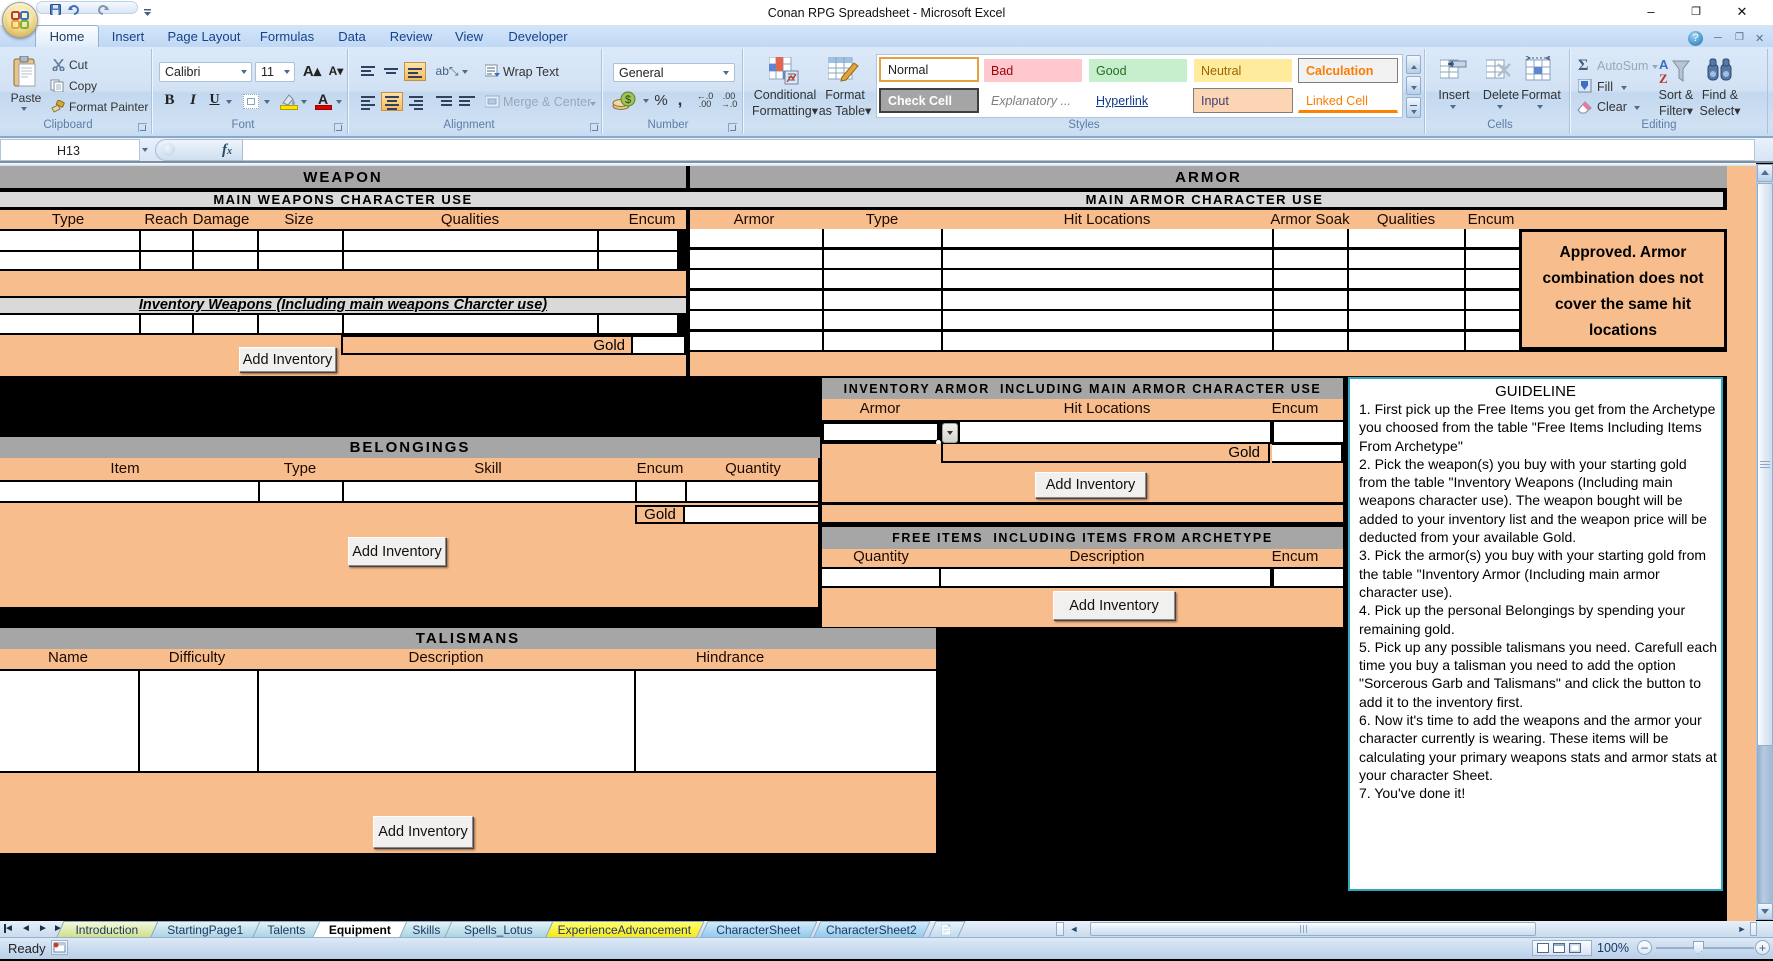 The image size is (1773, 961). I want to click on svg-text: Z, so click(1663, 78).